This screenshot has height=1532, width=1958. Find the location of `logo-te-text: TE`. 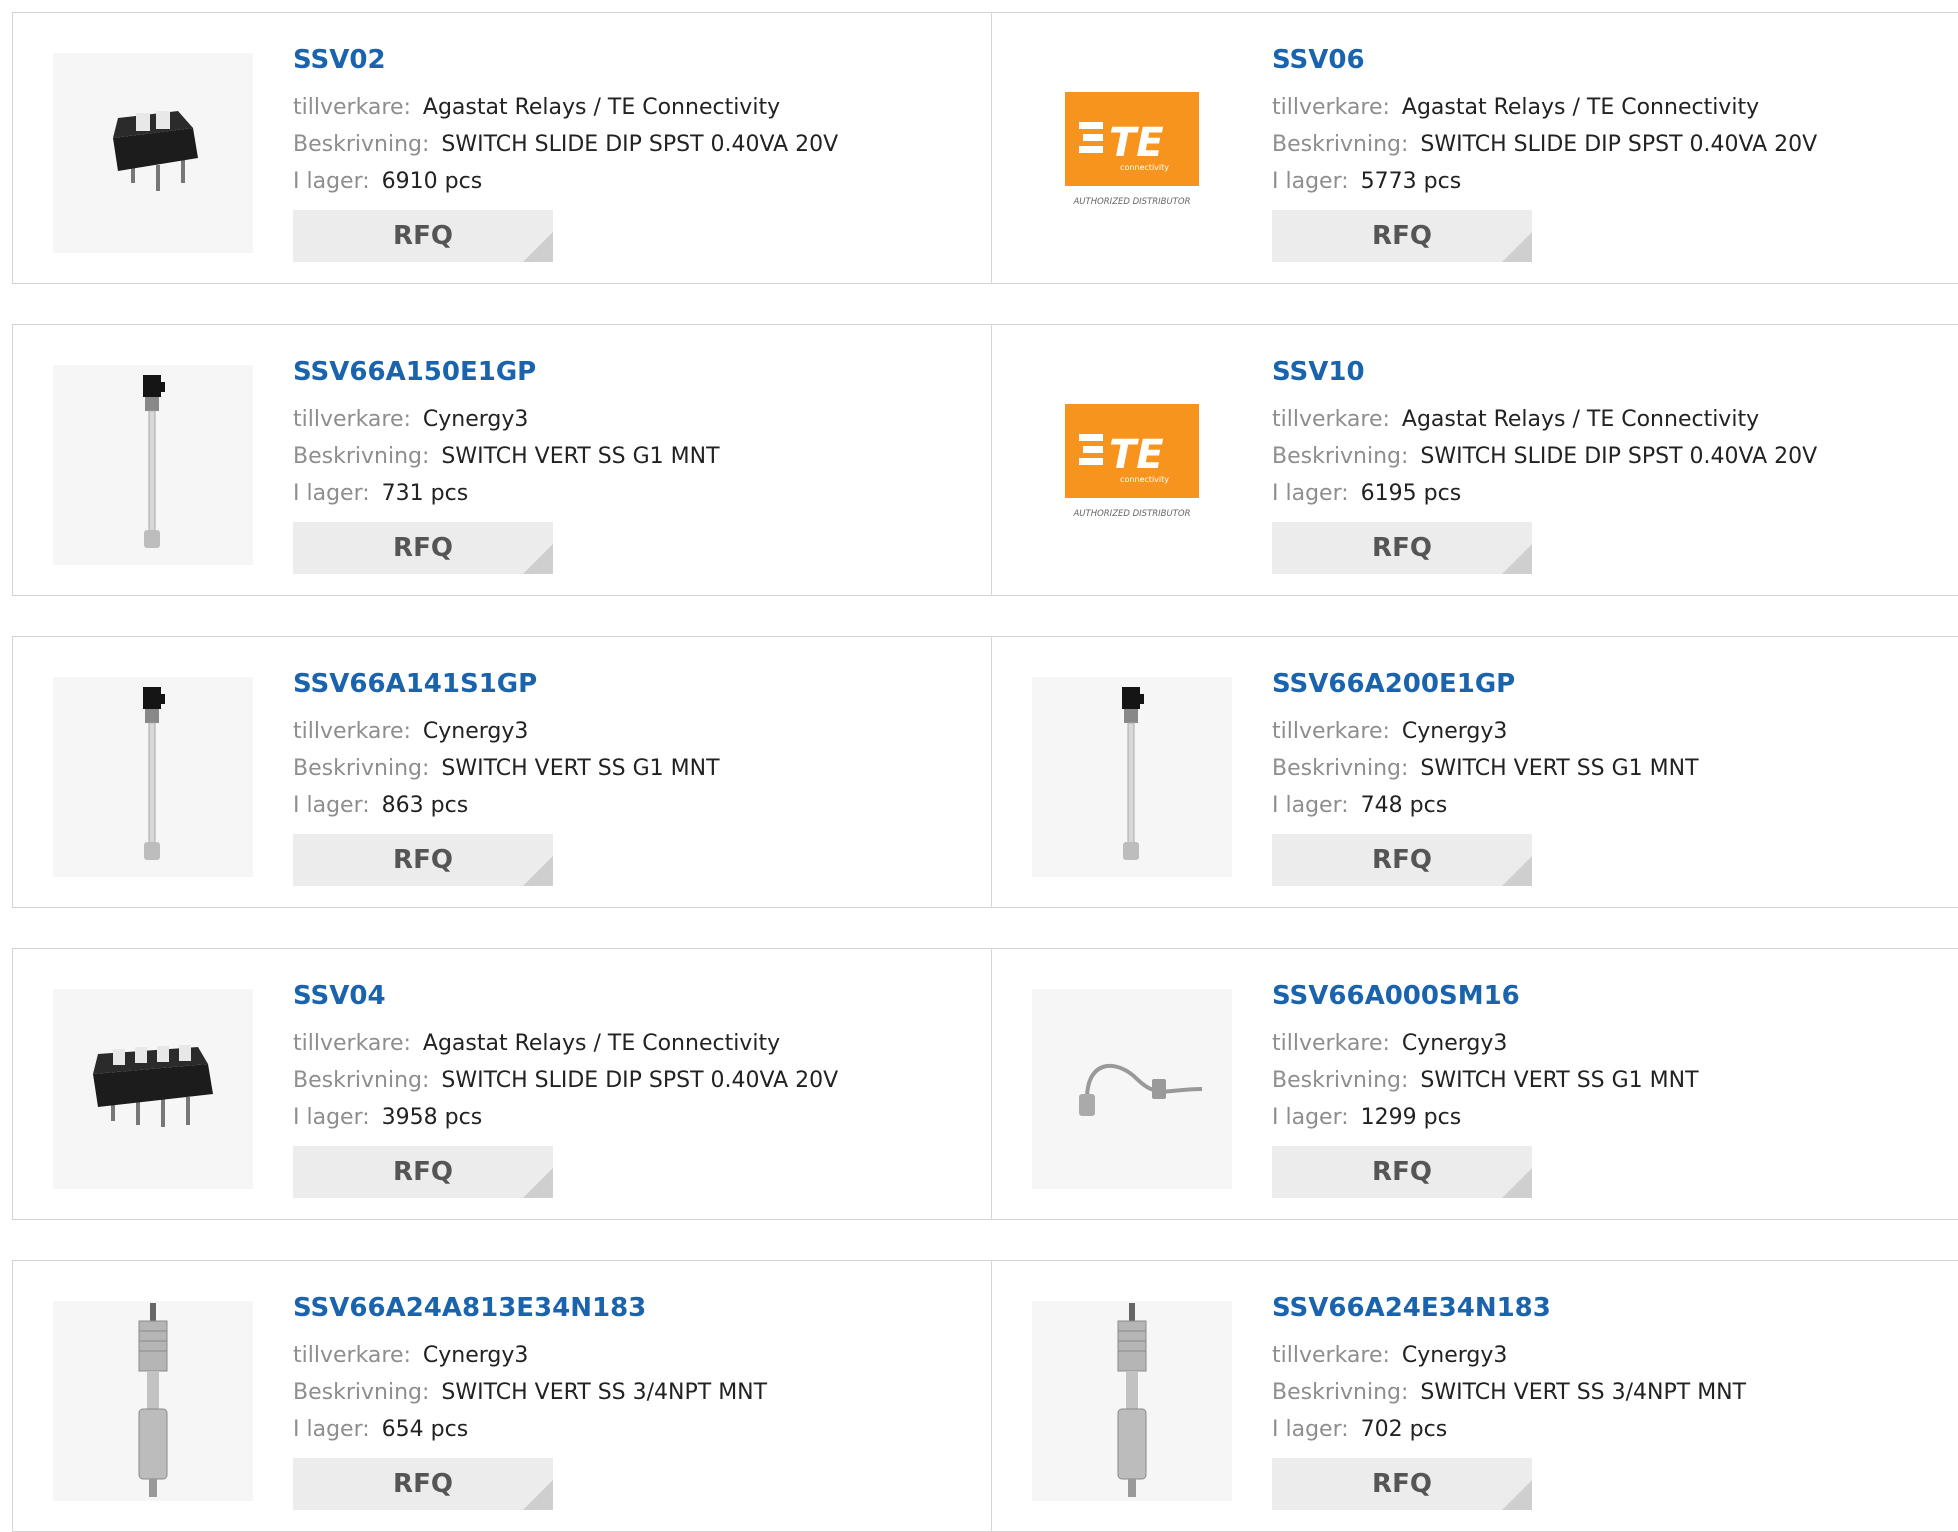

logo-te-text: TE is located at coordinates (1136, 143).